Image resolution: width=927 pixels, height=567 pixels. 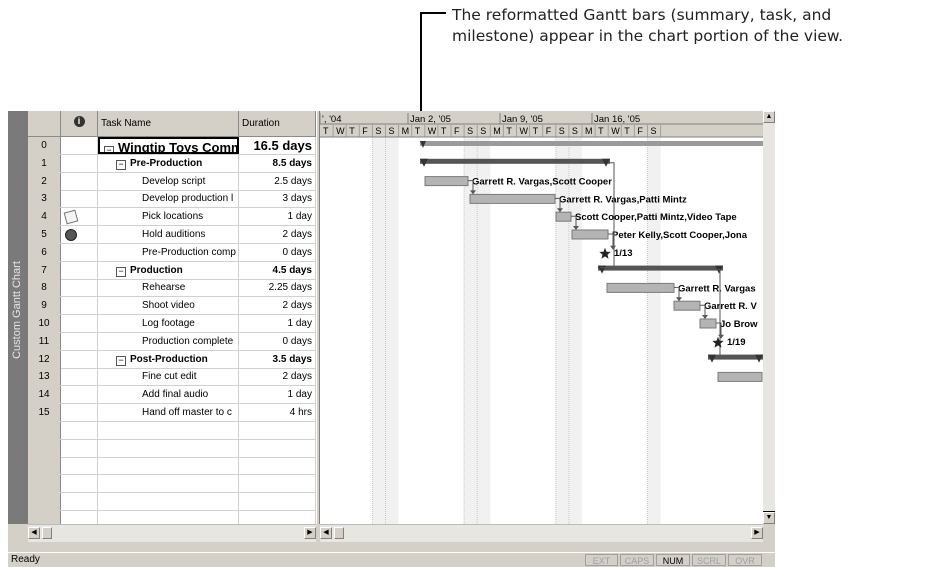 What do you see at coordinates (44, 252) in the screenshot?
I see `row-id: 6` at bounding box center [44, 252].